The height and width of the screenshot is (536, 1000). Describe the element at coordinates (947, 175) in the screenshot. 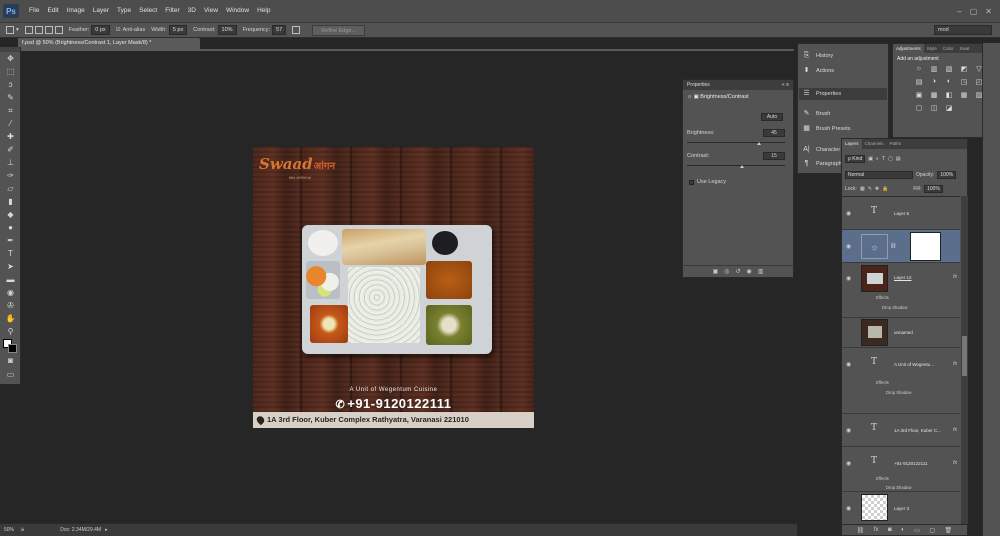

I see `opacity-input: 100%` at that location.